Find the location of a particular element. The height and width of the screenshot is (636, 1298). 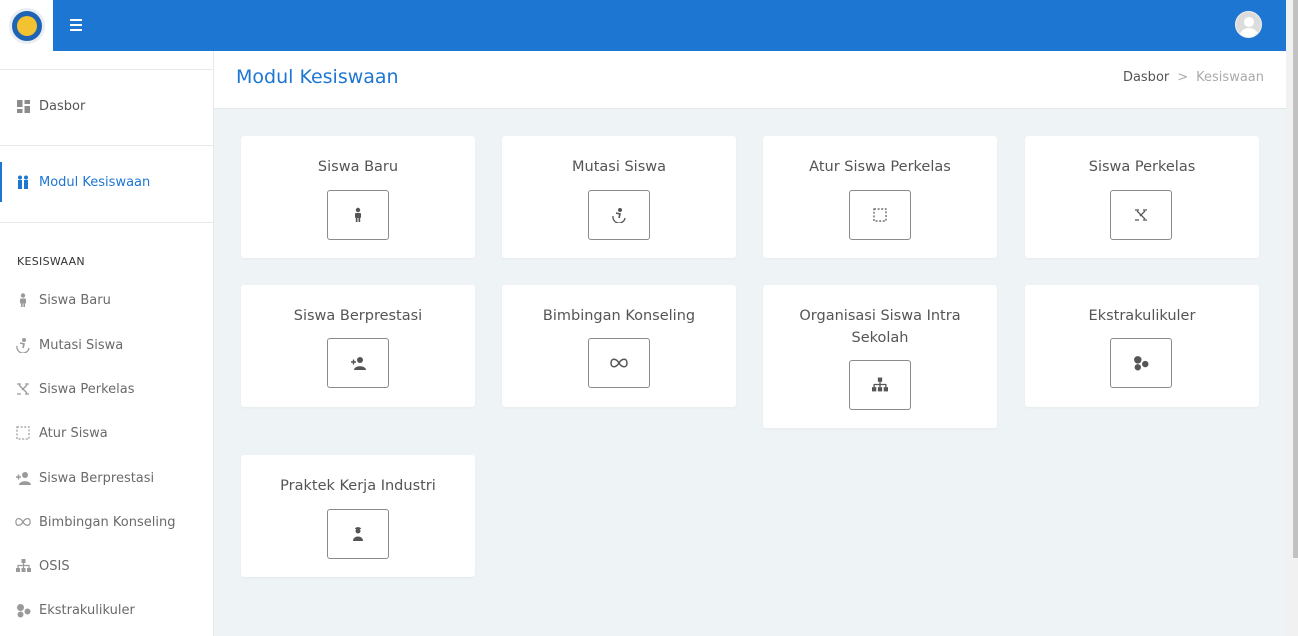

hamburger-icon is located at coordinates (80, 25).